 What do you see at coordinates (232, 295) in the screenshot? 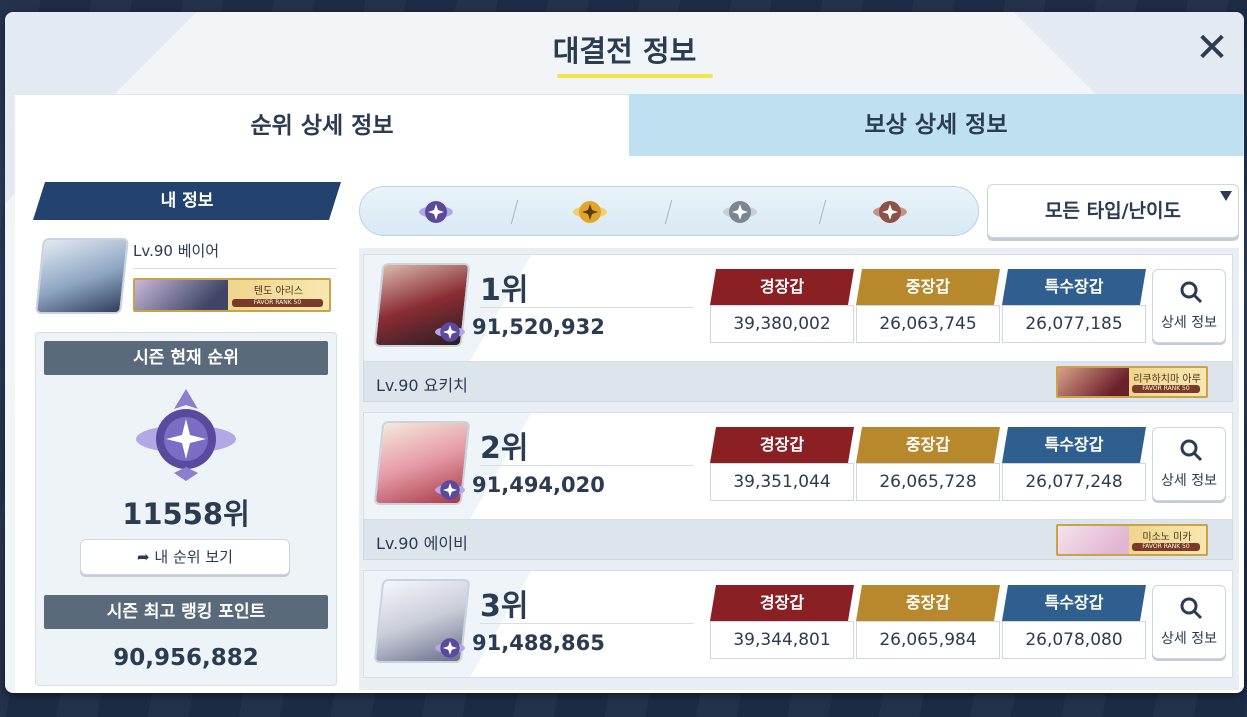
I see `my-favor-badge: 텐도 아리스 FAVOR RANK 50` at bounding box center [232, 295].